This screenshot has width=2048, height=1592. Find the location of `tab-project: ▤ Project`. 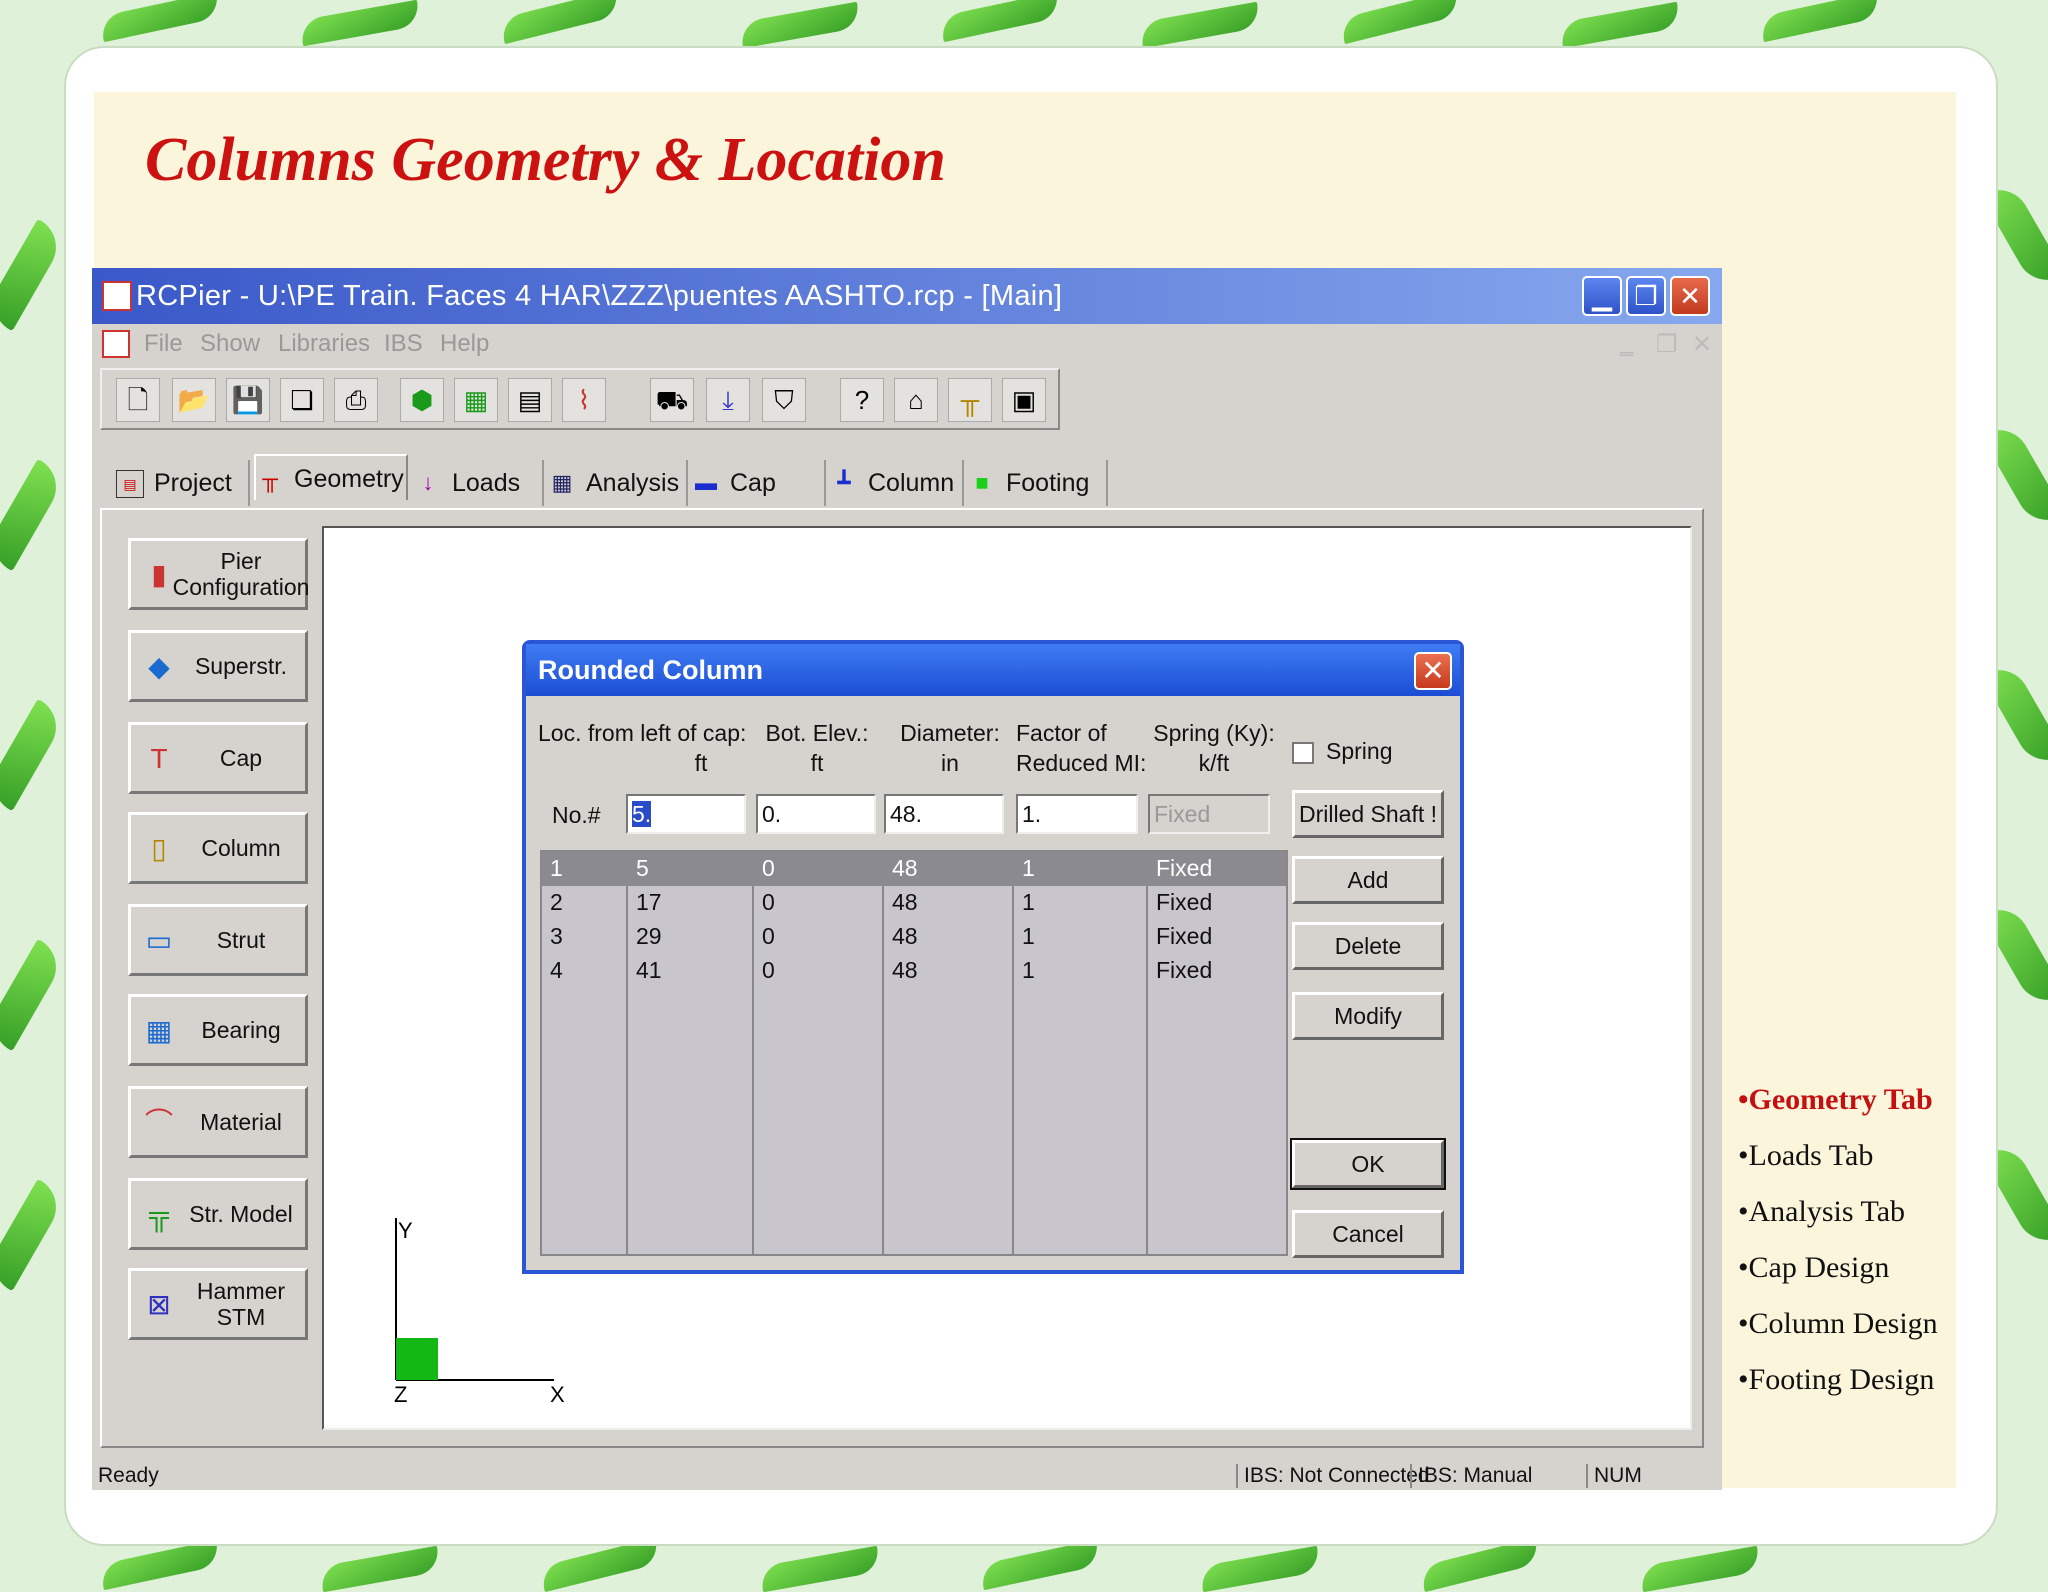

tab-project: ▤ Project is located at coordinates (183, 483).